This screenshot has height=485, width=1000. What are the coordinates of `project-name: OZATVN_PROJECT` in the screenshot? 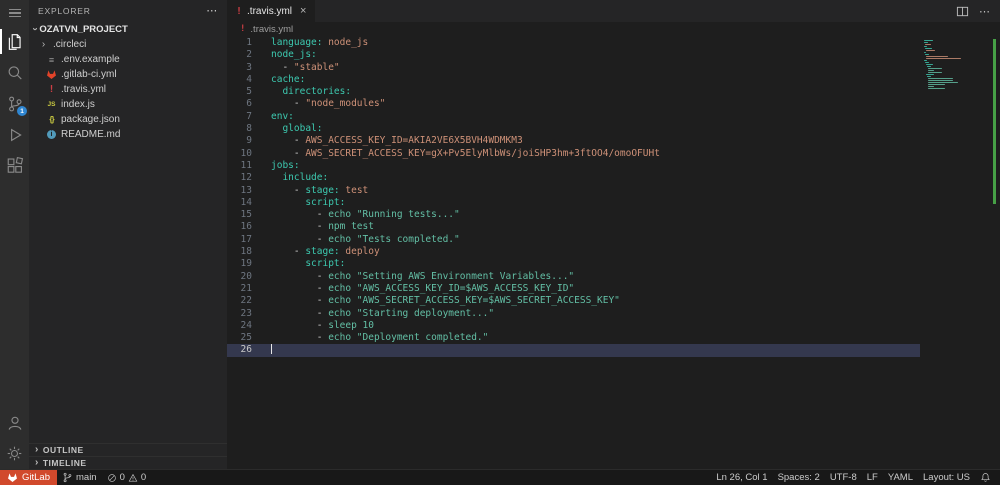 It's located at (83, 29).